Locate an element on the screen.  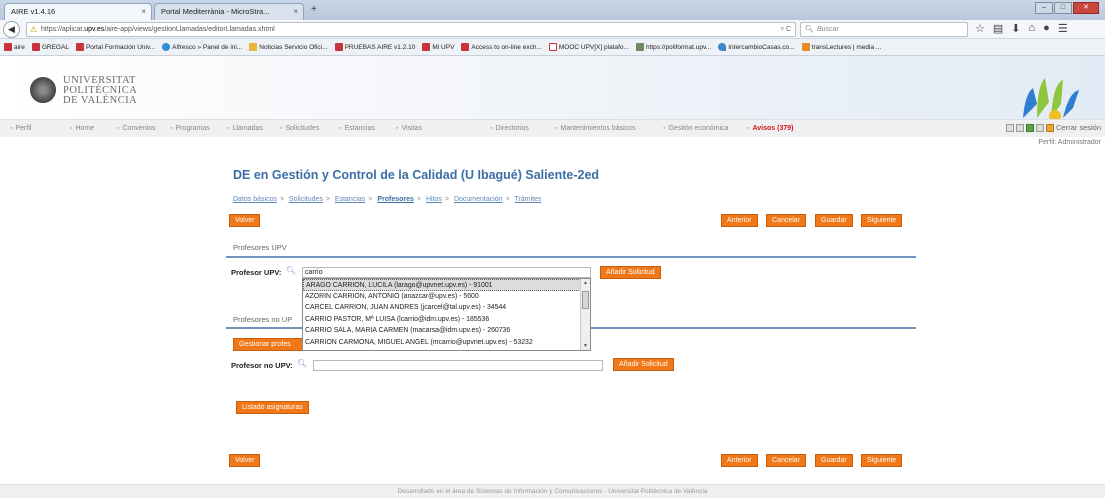
reading-list-icon: ▤ is located at coordinates (998, 28).